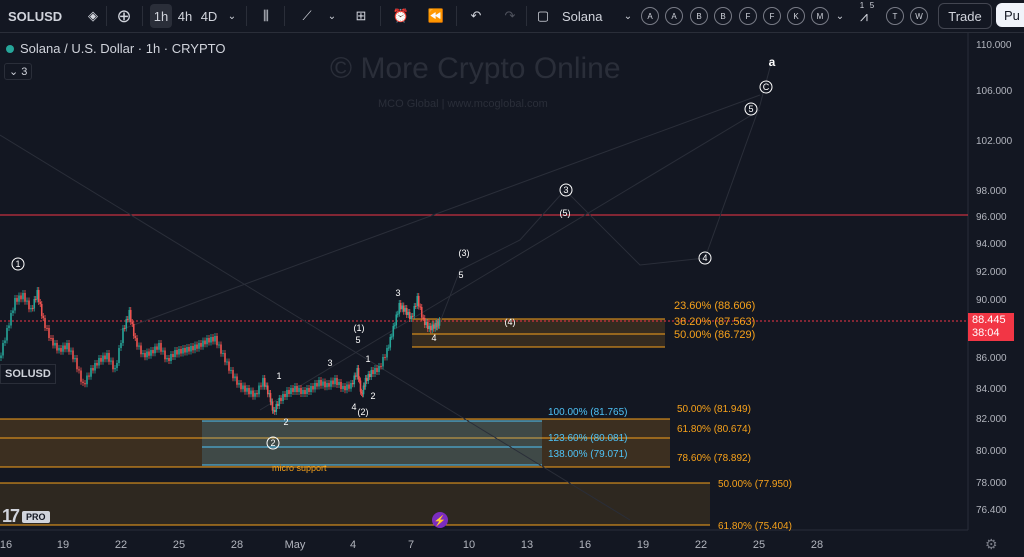 The height and width of the screenshot is (557, 1024). I want to click on current-price-tag: 88.445 38:04, so click(991, 327).